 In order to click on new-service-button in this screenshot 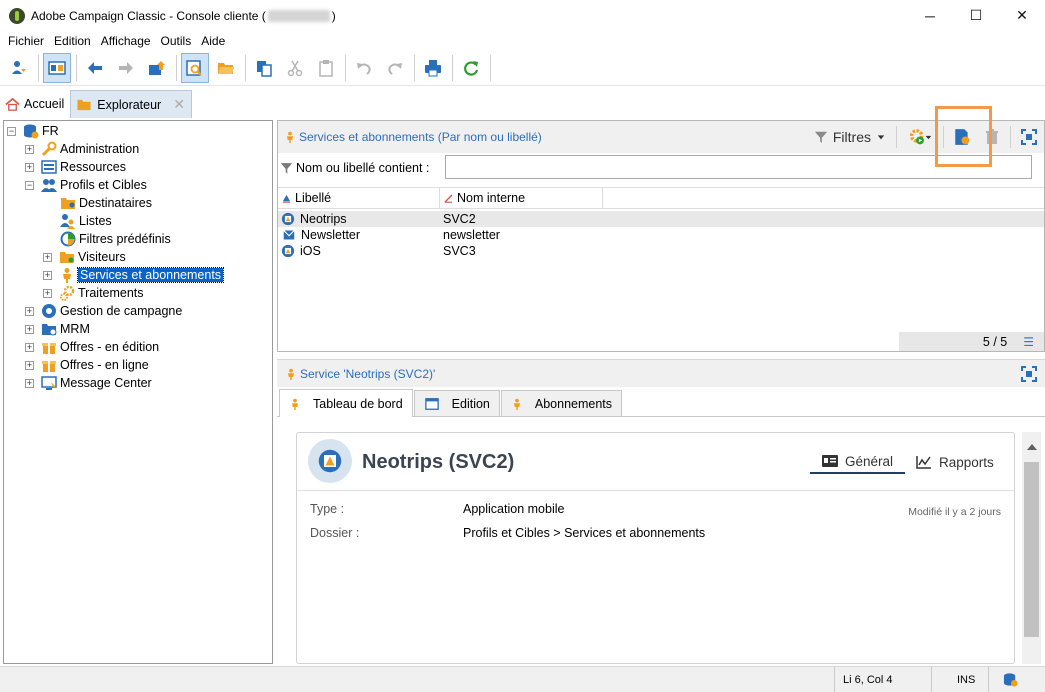, I will do `click(962, 137)`.